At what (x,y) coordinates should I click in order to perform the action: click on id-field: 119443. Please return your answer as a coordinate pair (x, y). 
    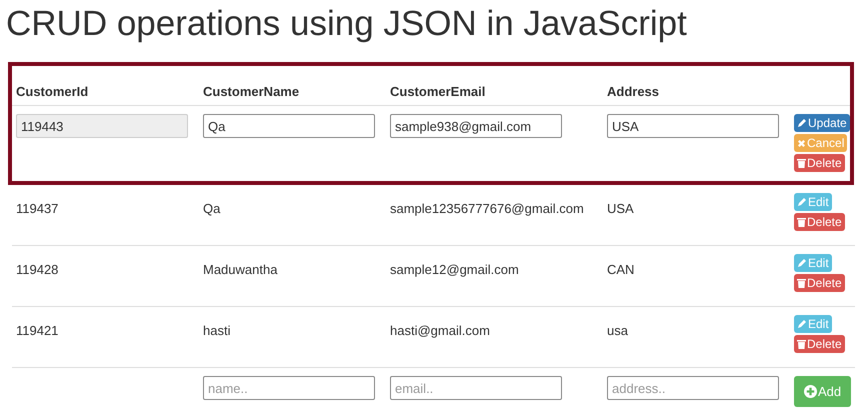
    Looking at the image, I should click on (102, 126).